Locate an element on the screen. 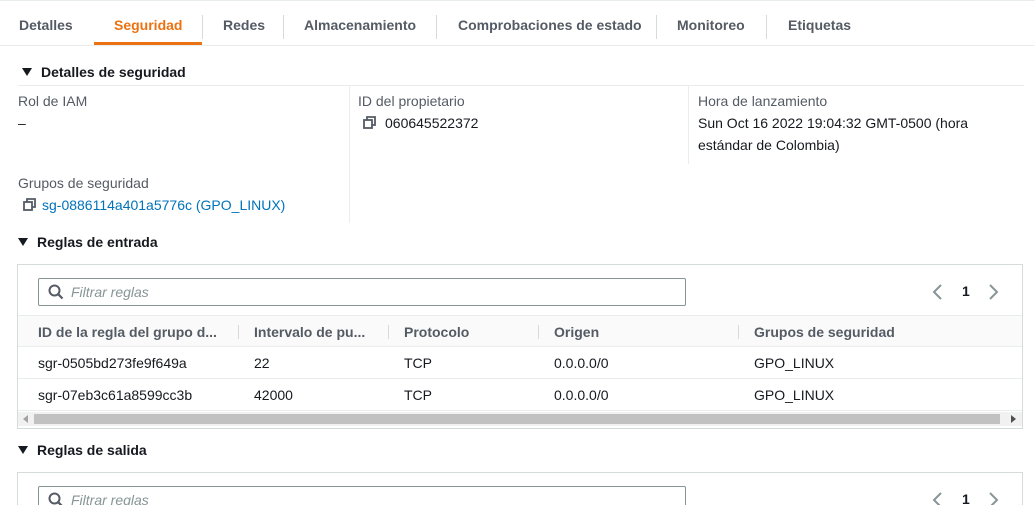  security-group-link: sg-0886114a401a5776c (GPO_LINUX) is located at coordinates (163, 205).